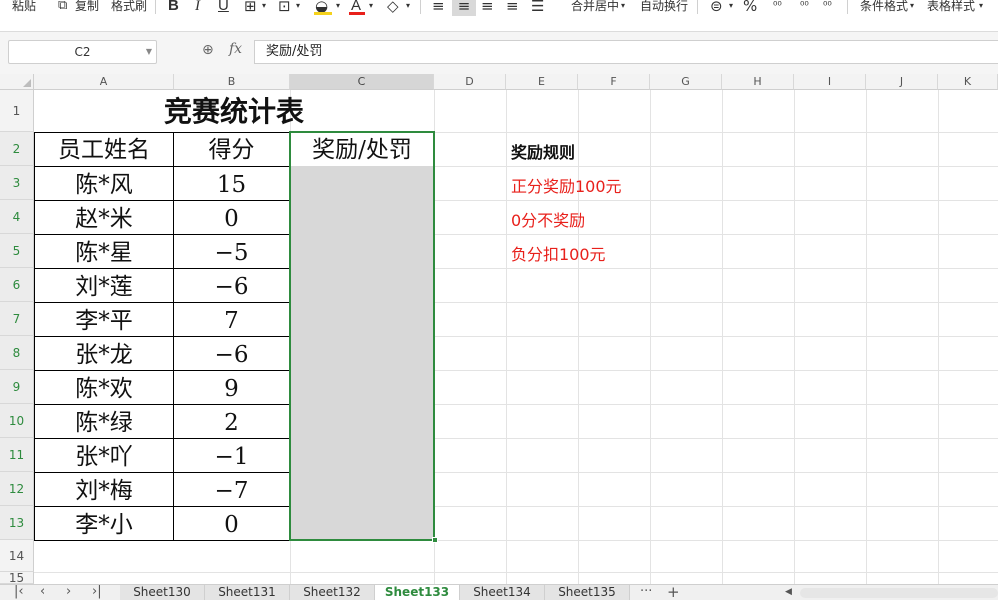 The image size is (998, 601). What do you see at coordinates (899, 593) in the screenshot?
I see `horizontal-scrollbar` at bounding box center [899, 593].